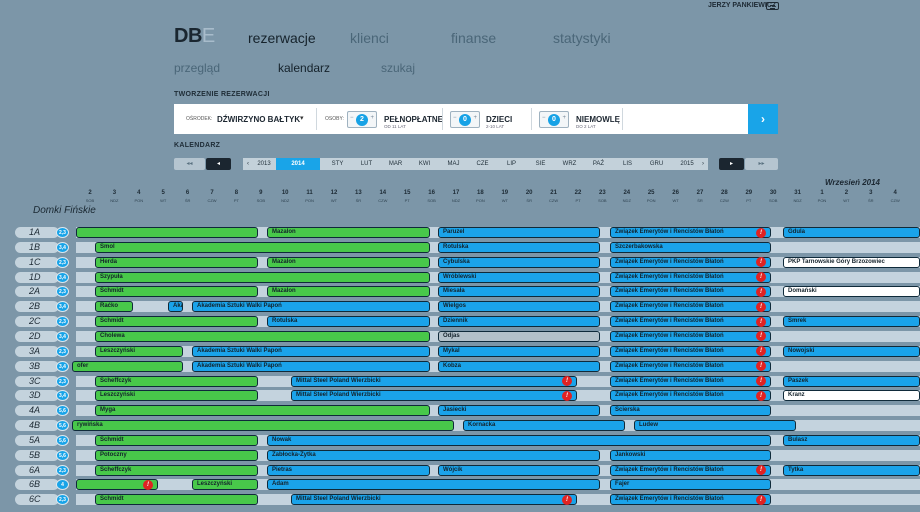 The width and height of the screenshot is (920, 512). Describe the element at coordinates (465, 119) in the screenshot. I see `kids-stepper: −0 +` at that location.